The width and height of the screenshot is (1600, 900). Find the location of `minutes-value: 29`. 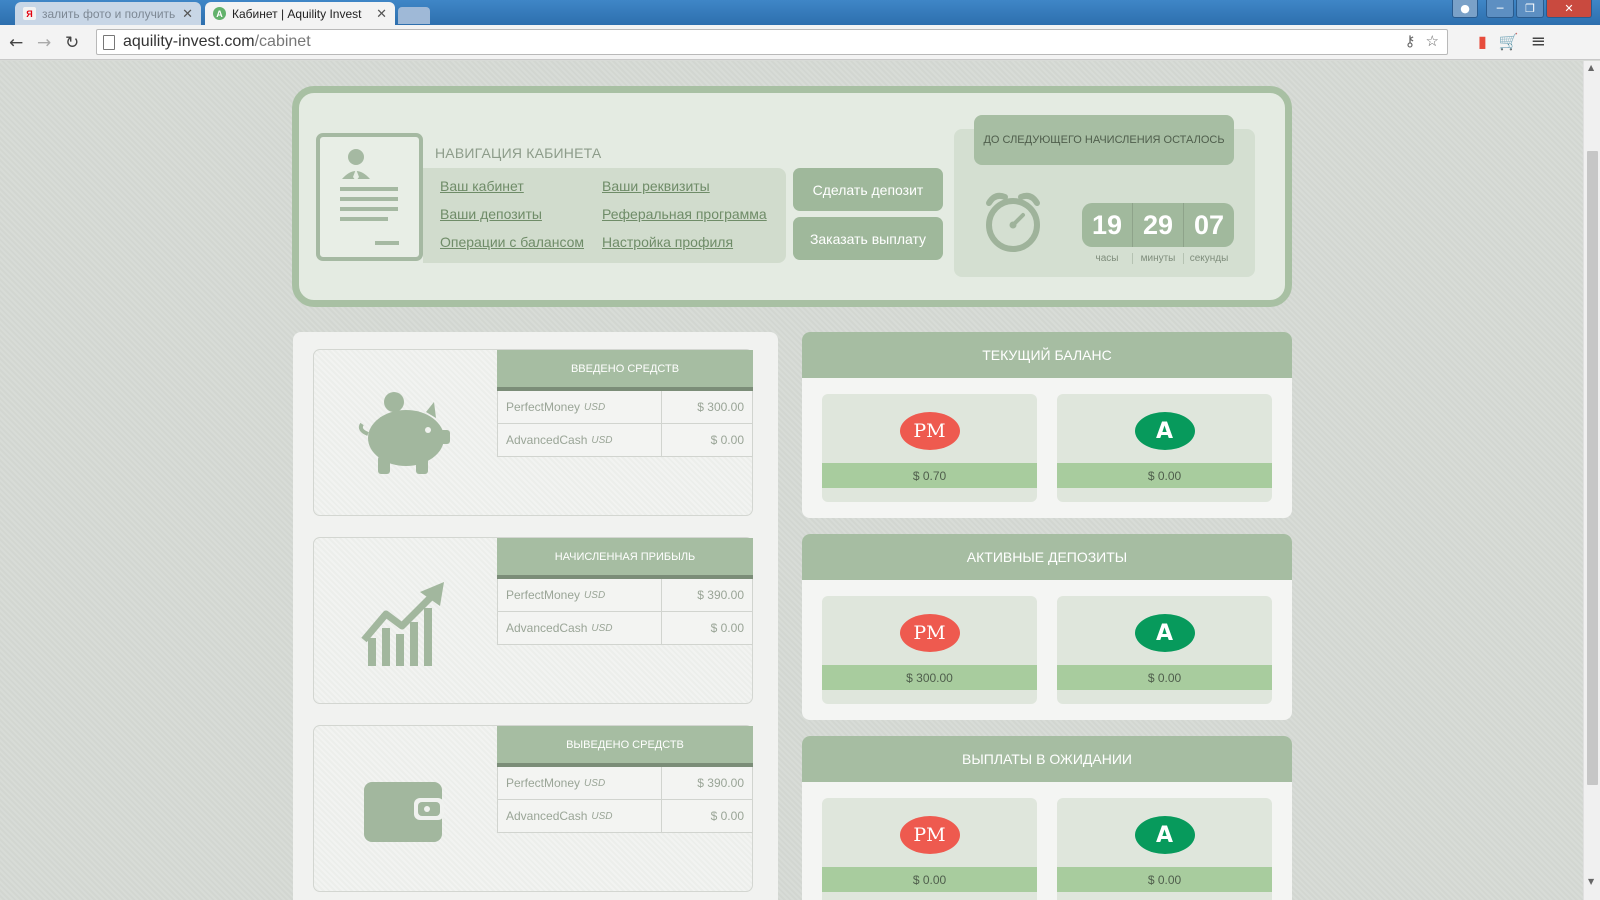

minutes-value: 29 is located at coordinates (1158, 225).